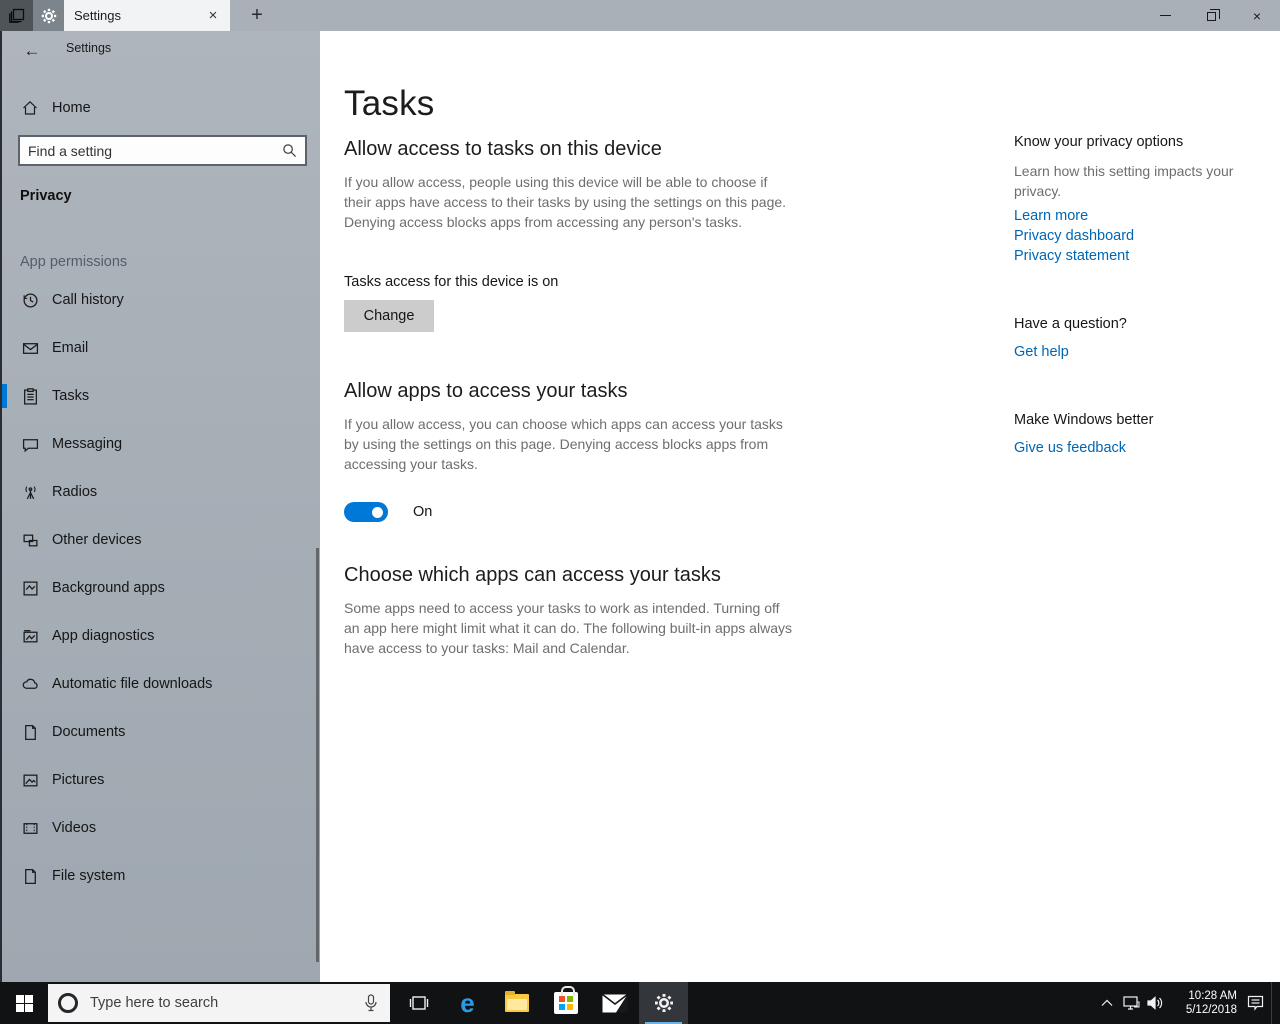  I want to click on minimize-icon, so click(1165, 15).